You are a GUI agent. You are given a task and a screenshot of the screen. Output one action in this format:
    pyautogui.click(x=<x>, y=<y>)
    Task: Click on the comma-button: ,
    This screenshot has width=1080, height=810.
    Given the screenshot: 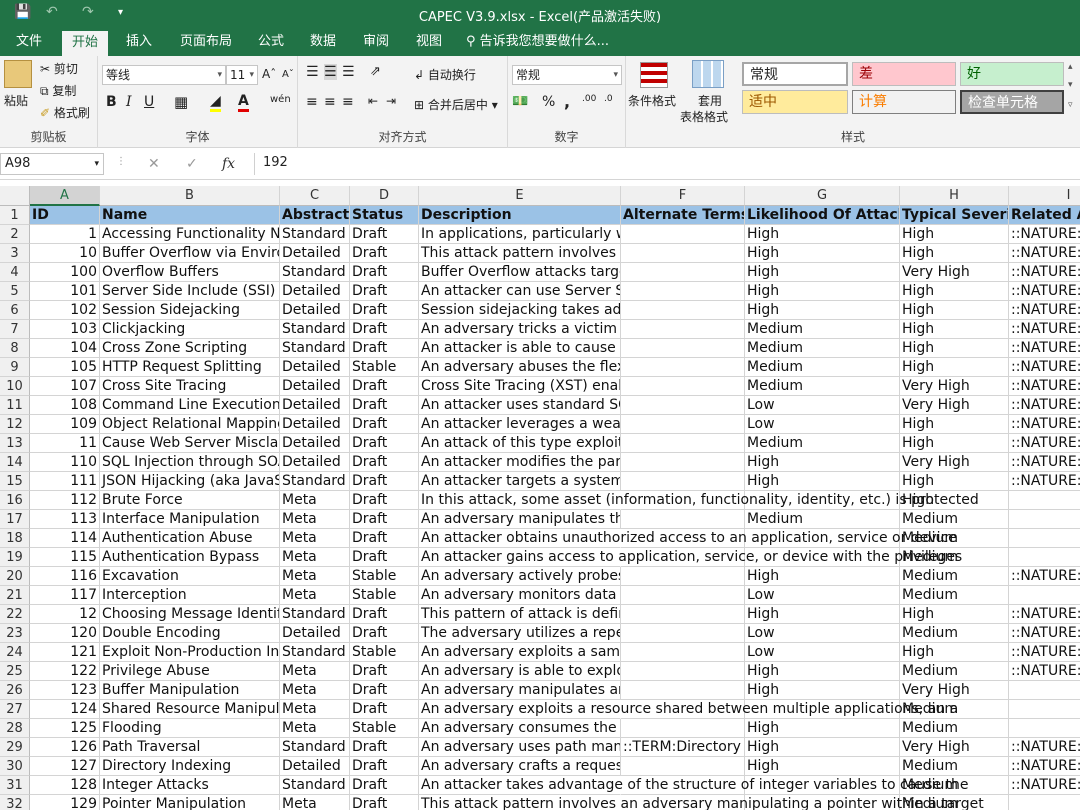 What is the action you would take?
    pyautogui.click(x=567, y=101)
    